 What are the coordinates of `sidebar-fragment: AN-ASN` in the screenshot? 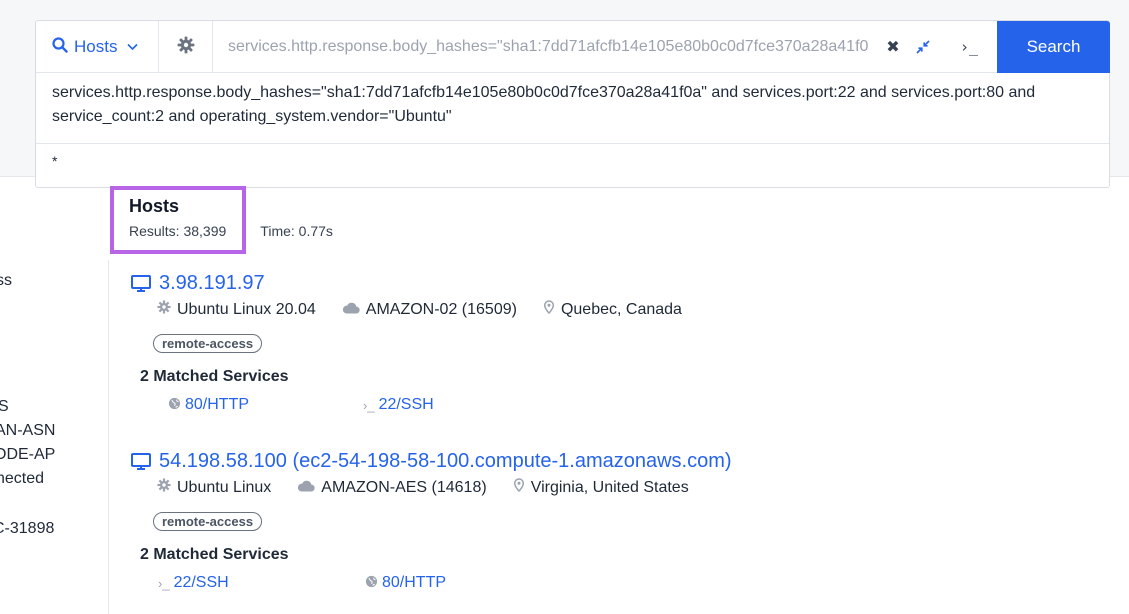 It's located at (27, 431).